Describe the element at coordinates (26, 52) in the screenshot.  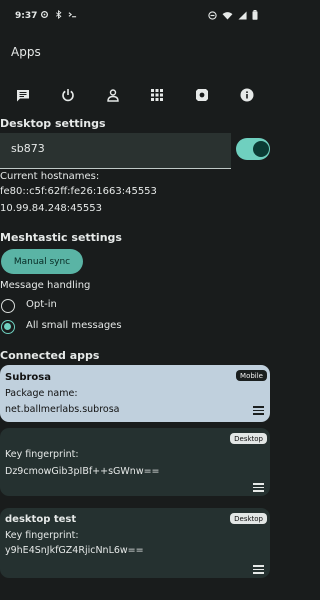
I see `page-title: Apps` at that location.